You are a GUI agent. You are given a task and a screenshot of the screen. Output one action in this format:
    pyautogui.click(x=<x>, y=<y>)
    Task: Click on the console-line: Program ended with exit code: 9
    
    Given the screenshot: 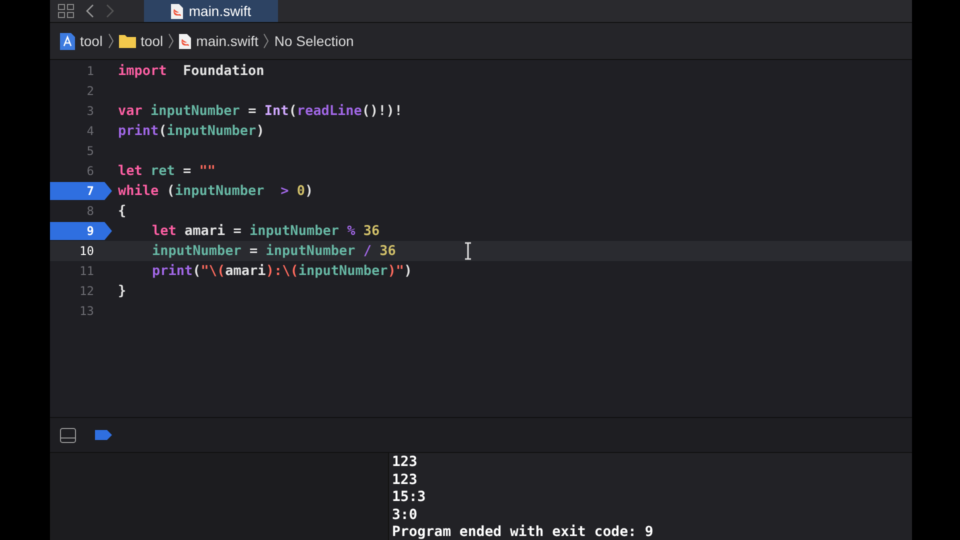 What is the action you would take?
    pyautogui.click(x=523, y=532)
    